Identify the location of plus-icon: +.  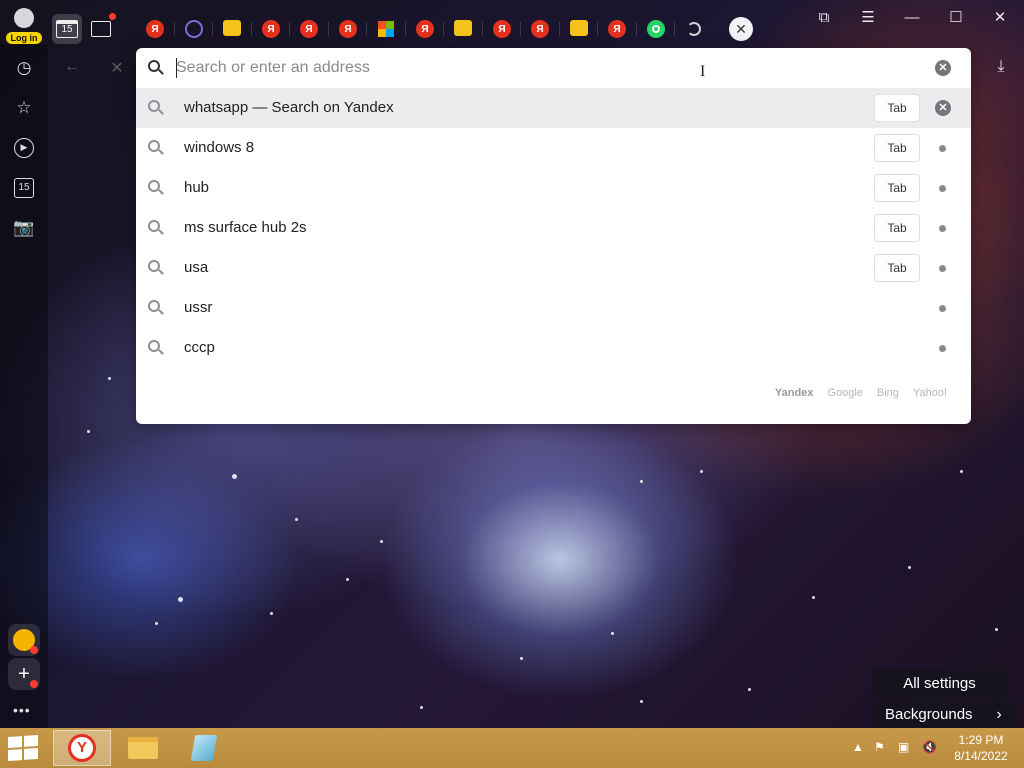
(24, 673).